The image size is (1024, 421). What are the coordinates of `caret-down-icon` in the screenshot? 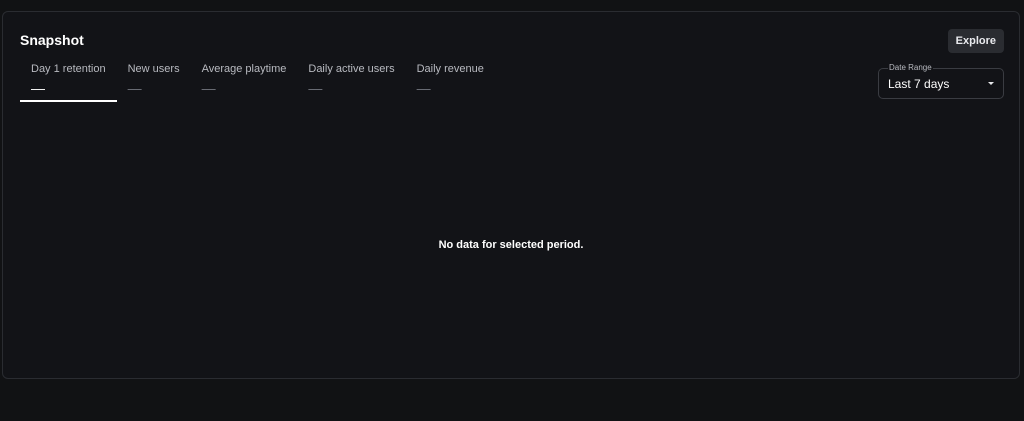 It's located at (991, 83).